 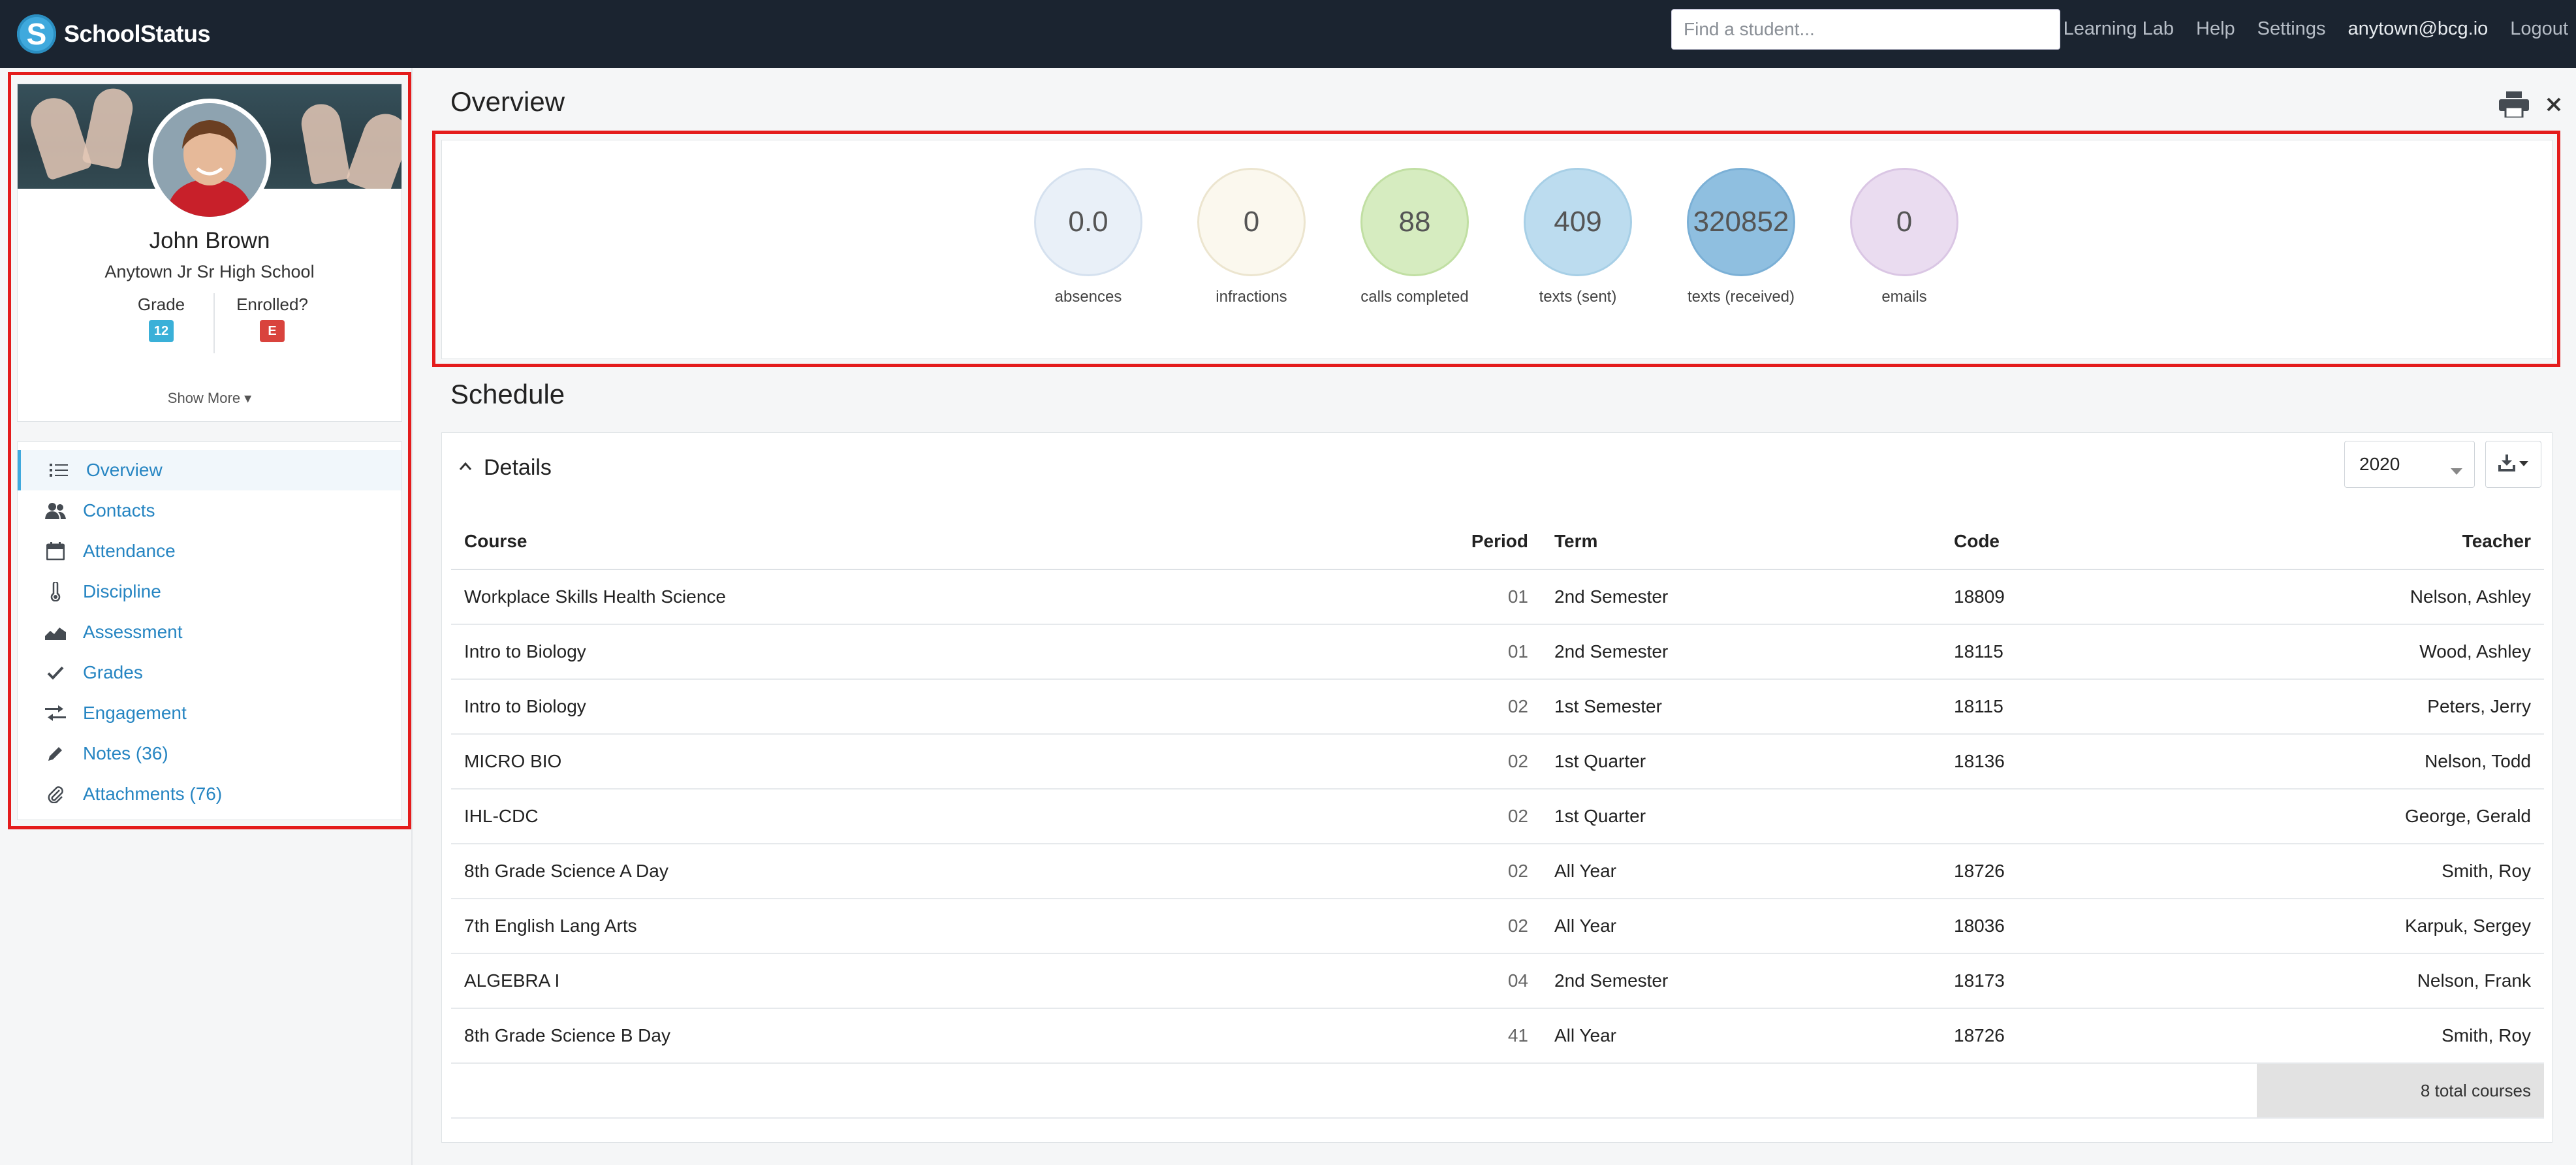 I want to click on close-icon, so click(x=2554, y=106).